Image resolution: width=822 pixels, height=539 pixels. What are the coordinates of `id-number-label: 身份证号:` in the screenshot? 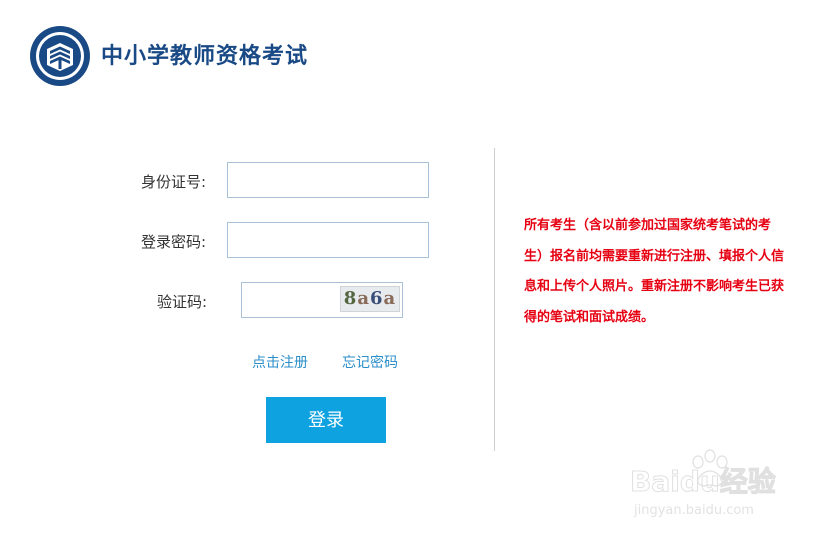 It's located at (174, 182).